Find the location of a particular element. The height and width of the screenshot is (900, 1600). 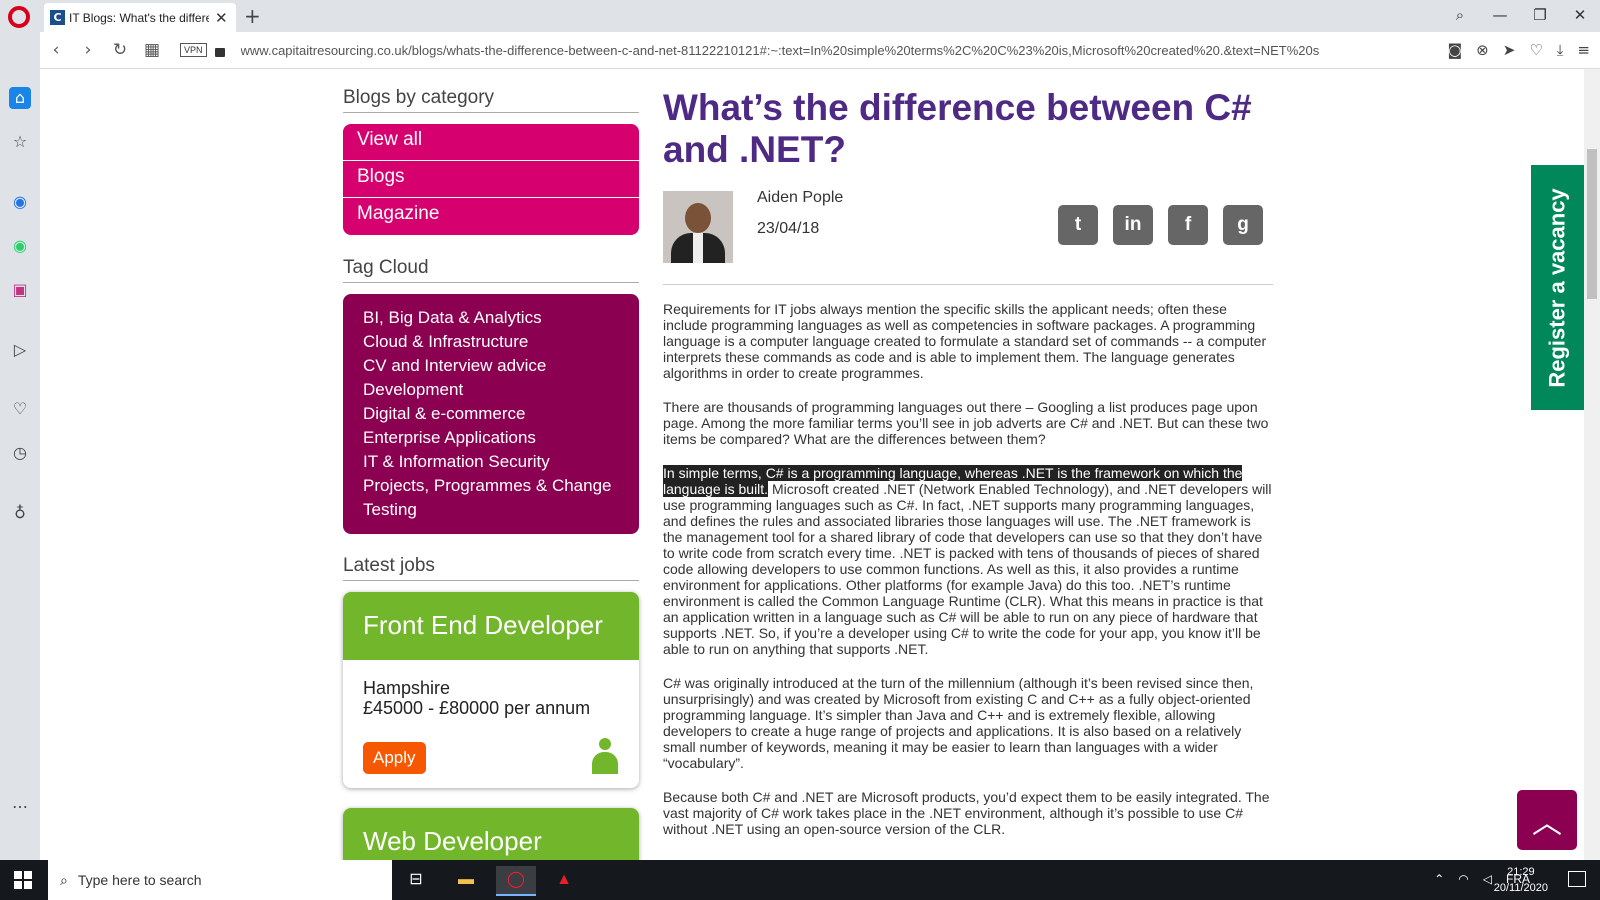

job-title: Front End Developer is located at coordinates (491, 626).